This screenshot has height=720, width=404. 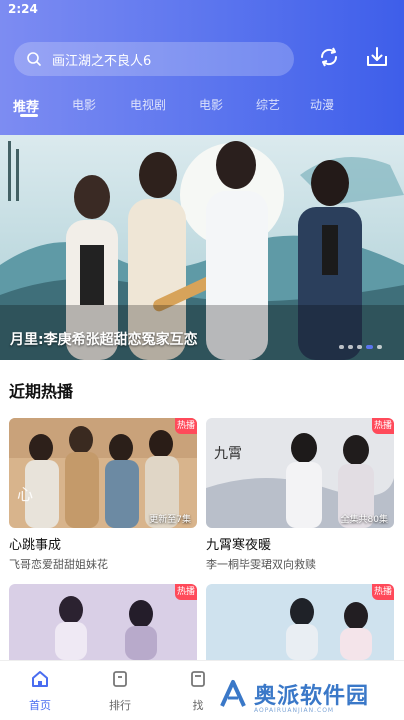 I want to click on section-title: 近期热播, so click(x=41, y=391).